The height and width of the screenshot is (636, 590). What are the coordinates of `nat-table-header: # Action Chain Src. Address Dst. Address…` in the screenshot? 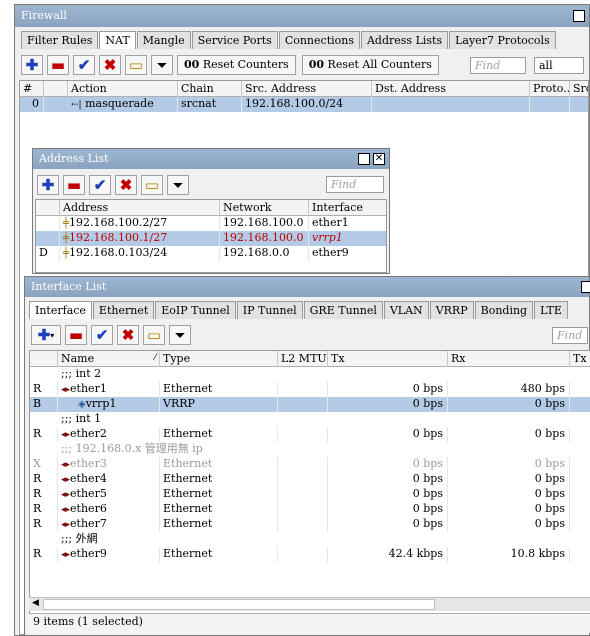 It's located at (304, 89).